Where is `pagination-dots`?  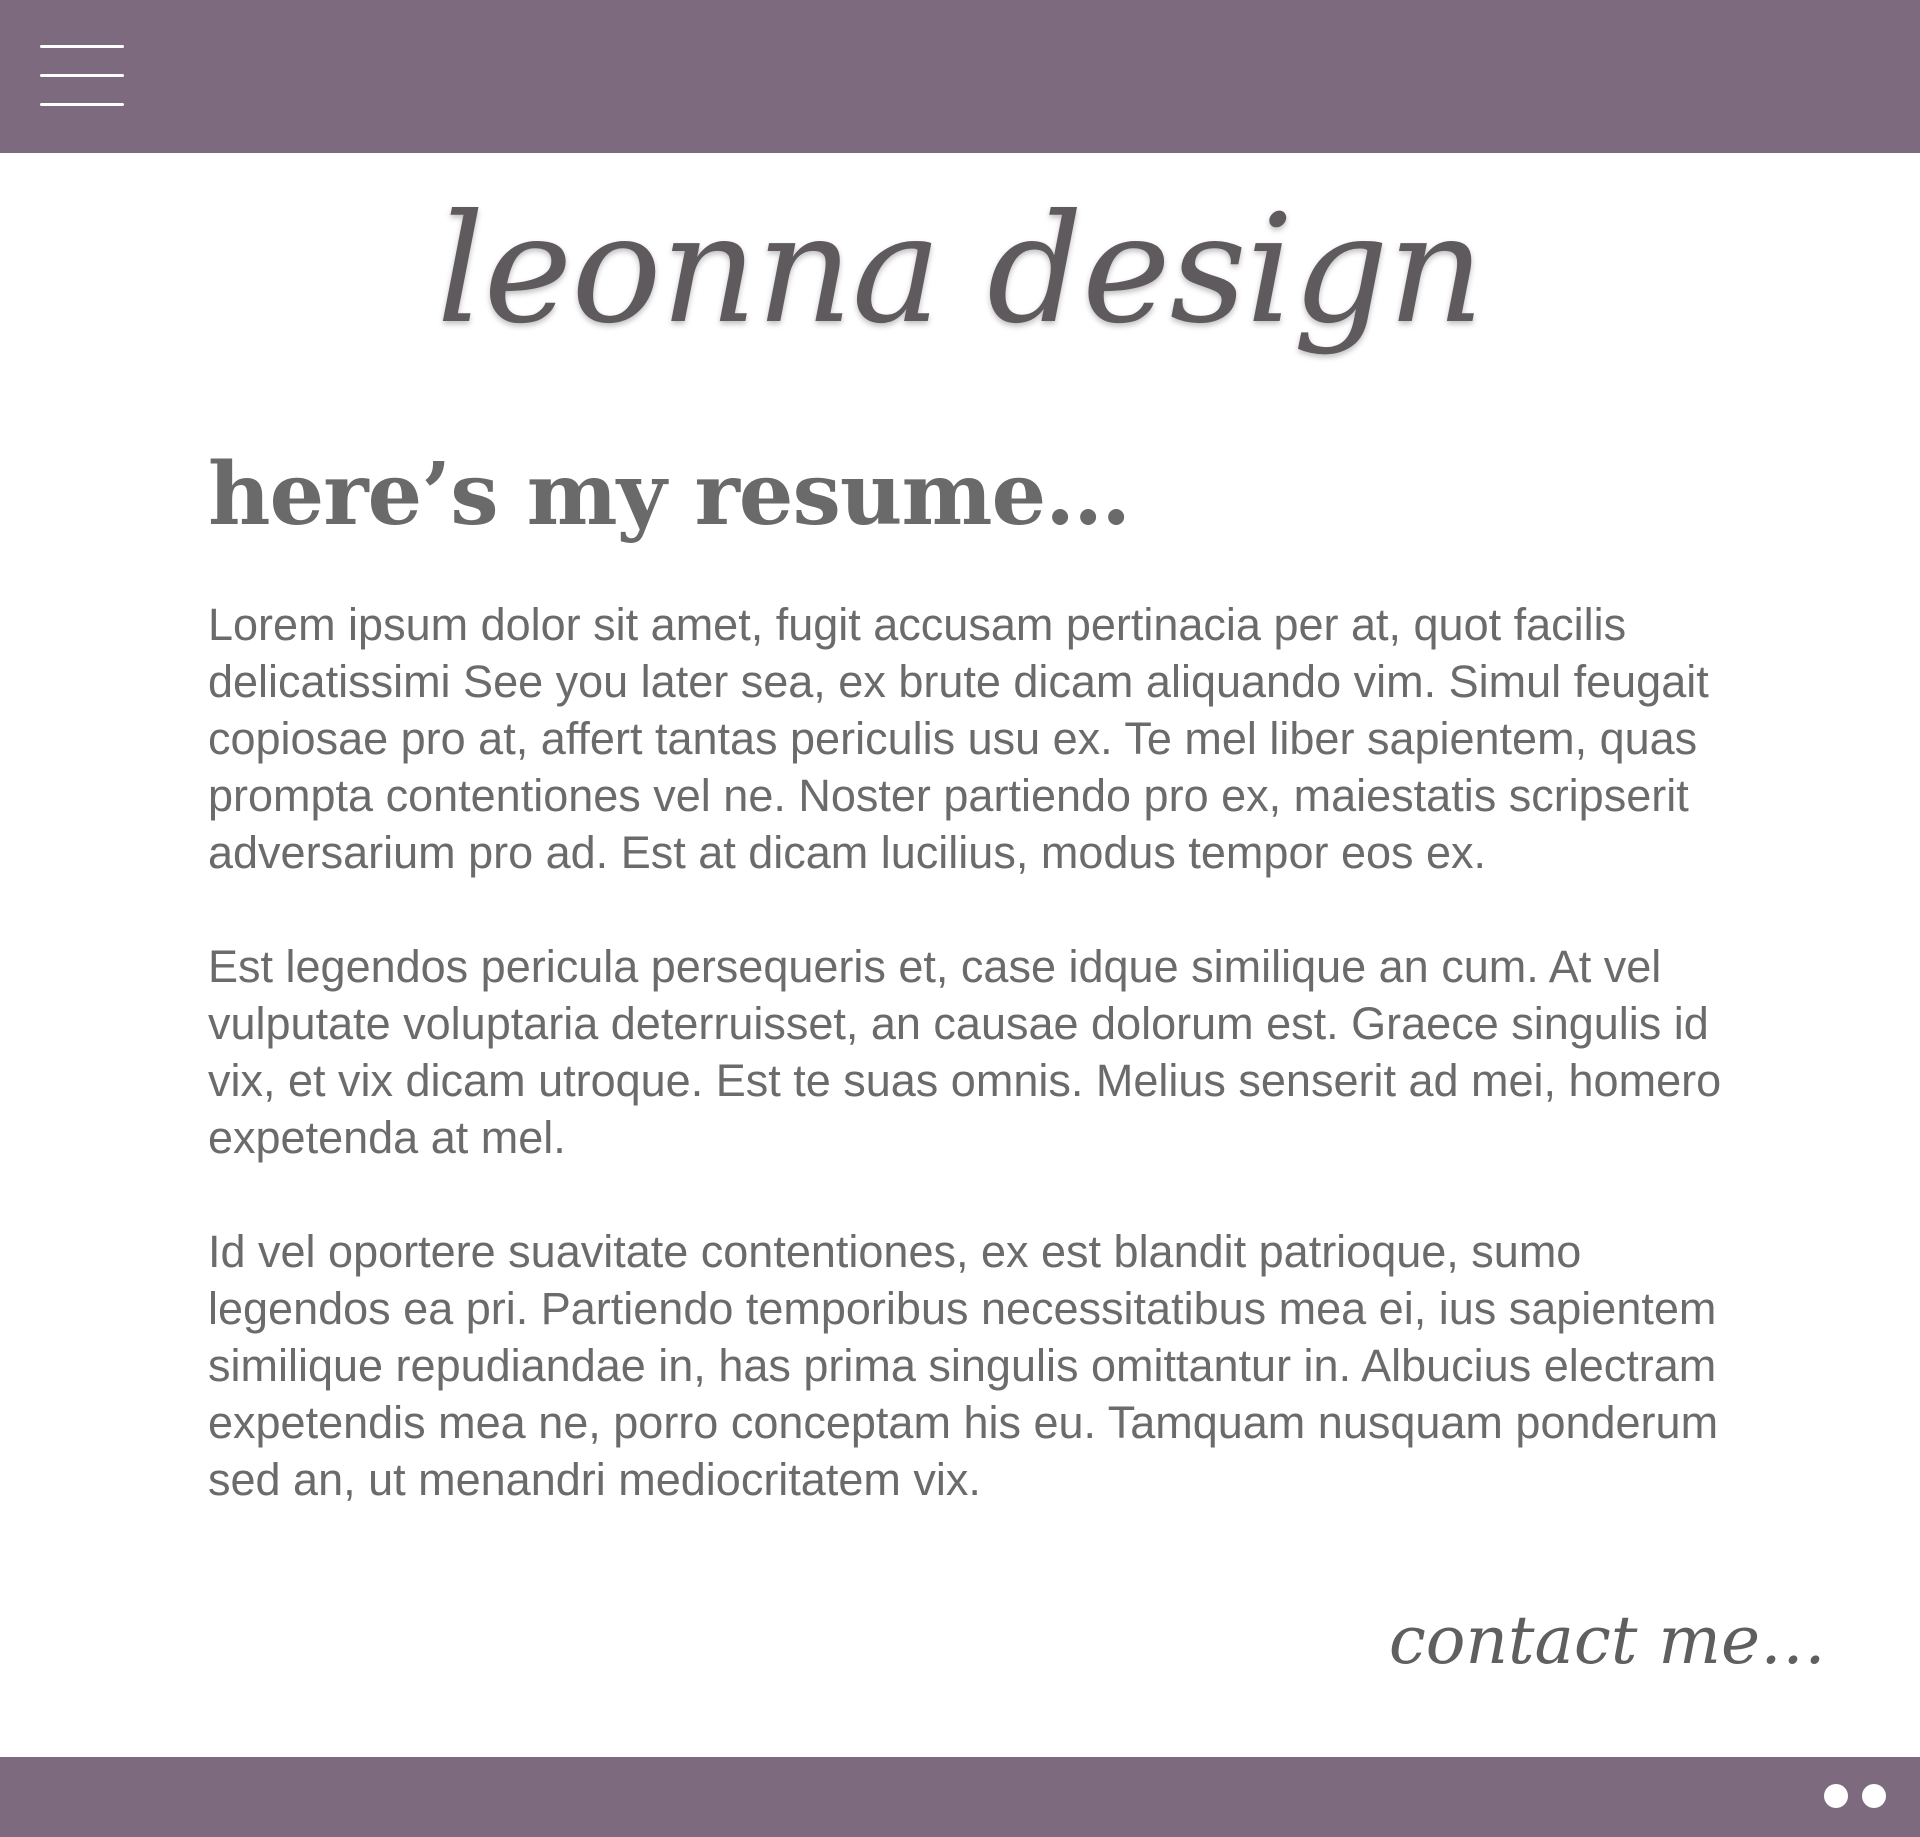
pagination-dots is located at coordinates (1855, 1796).